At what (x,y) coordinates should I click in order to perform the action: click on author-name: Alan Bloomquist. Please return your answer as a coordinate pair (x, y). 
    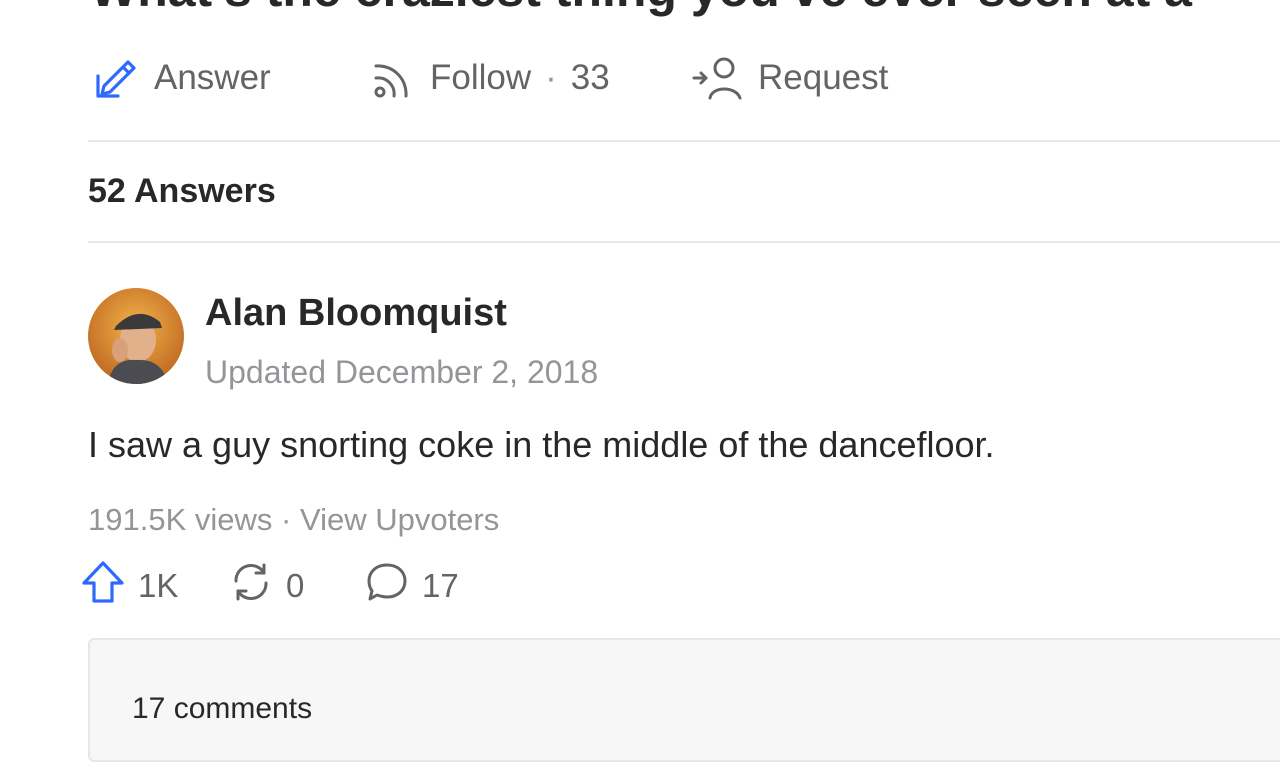
    Looking at the image, I should click on (356, 313).